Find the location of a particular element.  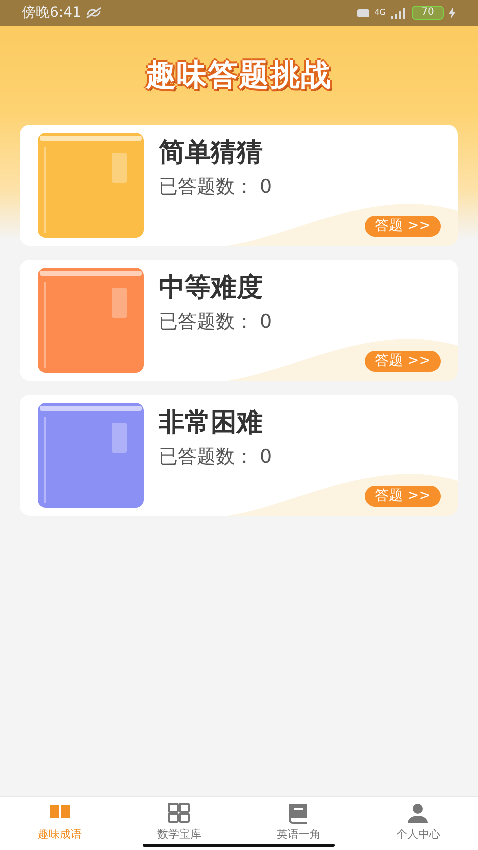

tab-item: 趣味成语 is located at coordinates (60, 823).